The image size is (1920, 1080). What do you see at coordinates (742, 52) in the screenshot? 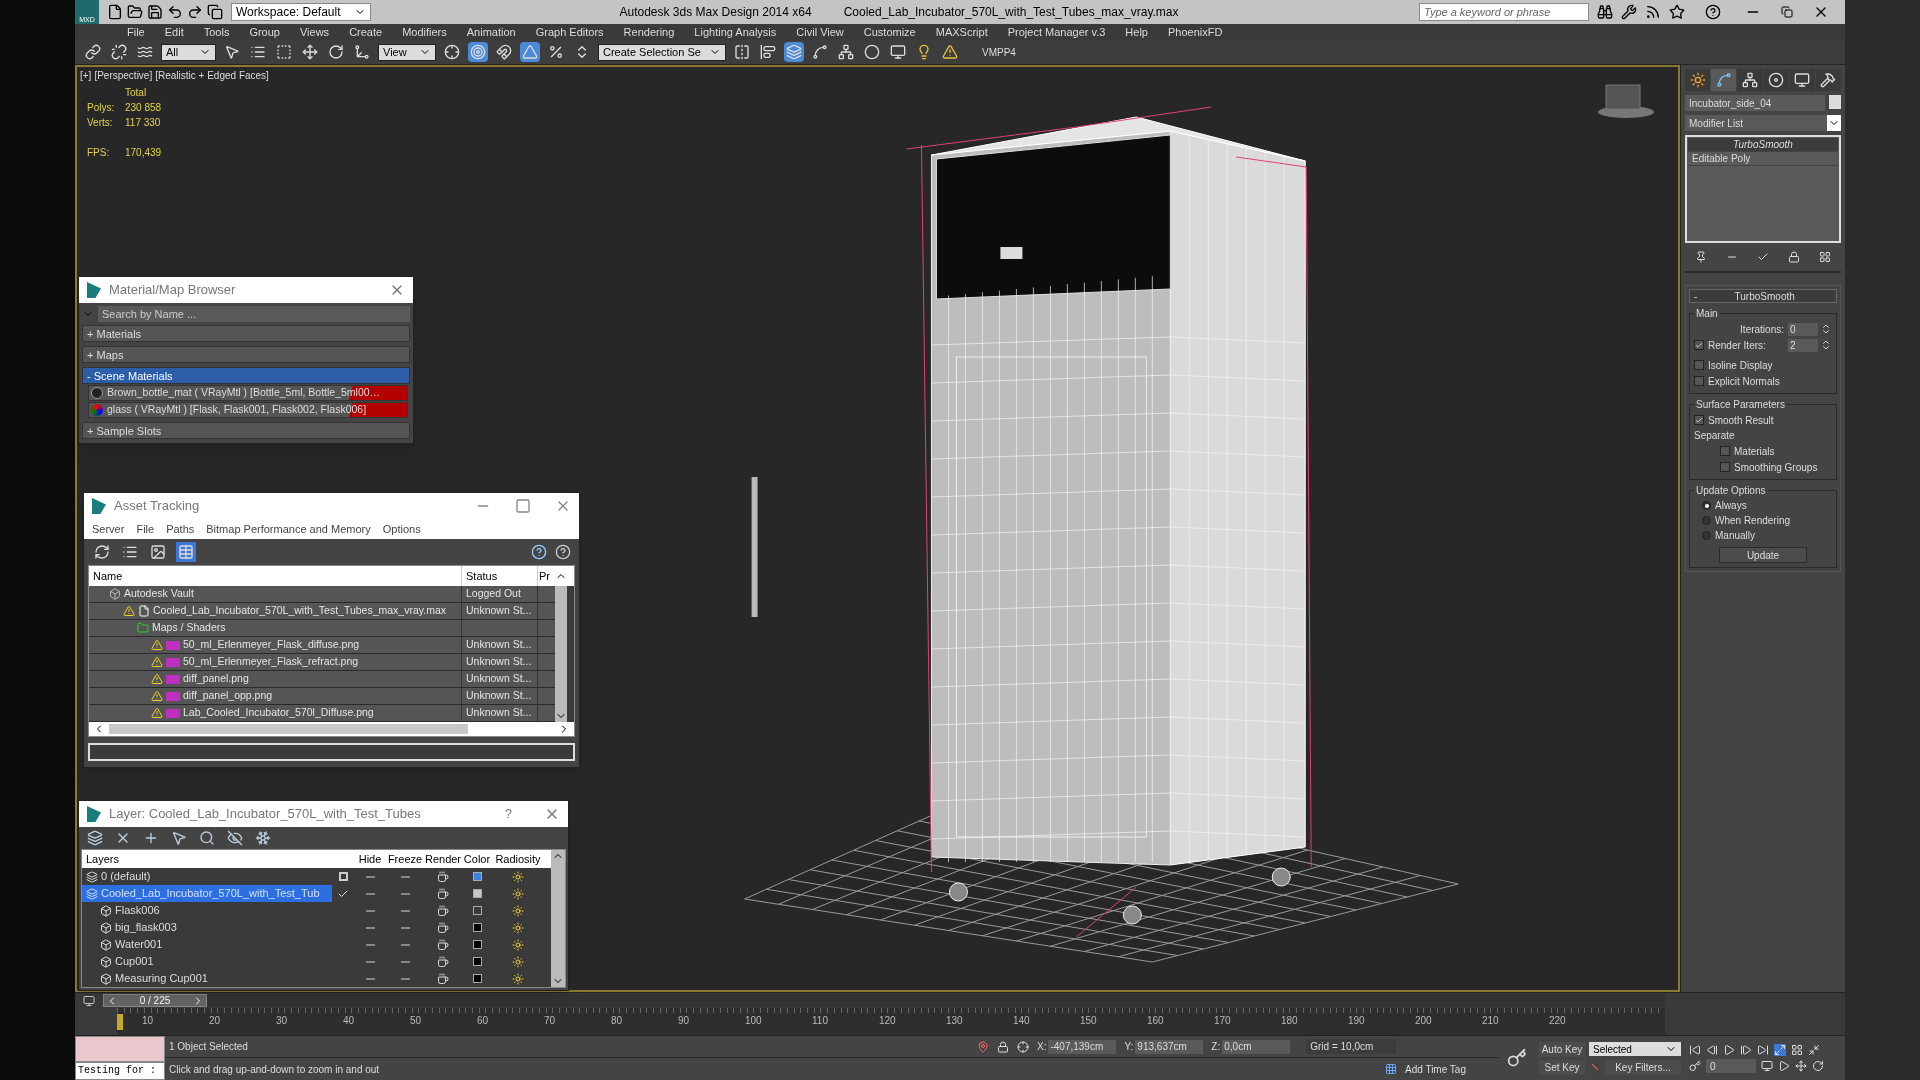
I see `mirror-icon` at bounding box center [742, 52].